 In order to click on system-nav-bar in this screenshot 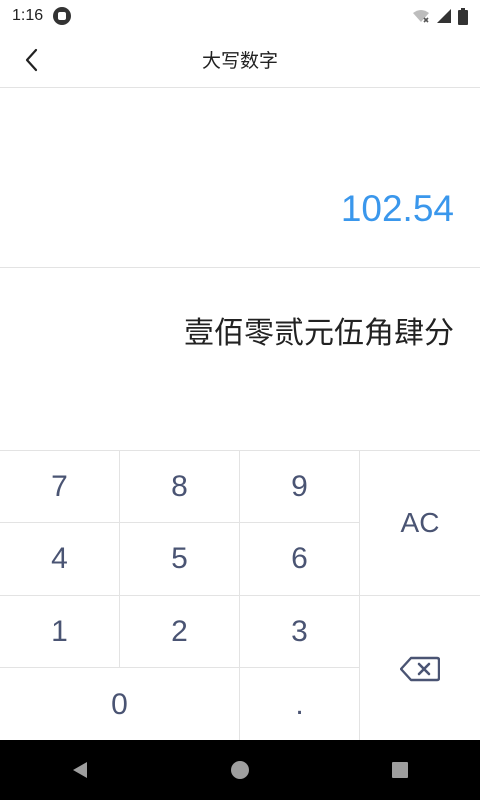, I will do `click(240, 770)`.